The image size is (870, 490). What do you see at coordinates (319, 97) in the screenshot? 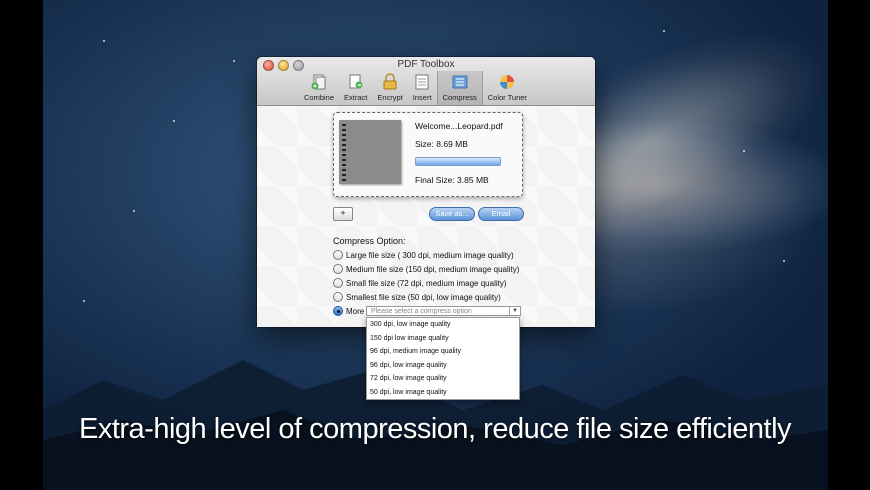
I see `toolbar-label: Combine` at bounding box center [319, 97].